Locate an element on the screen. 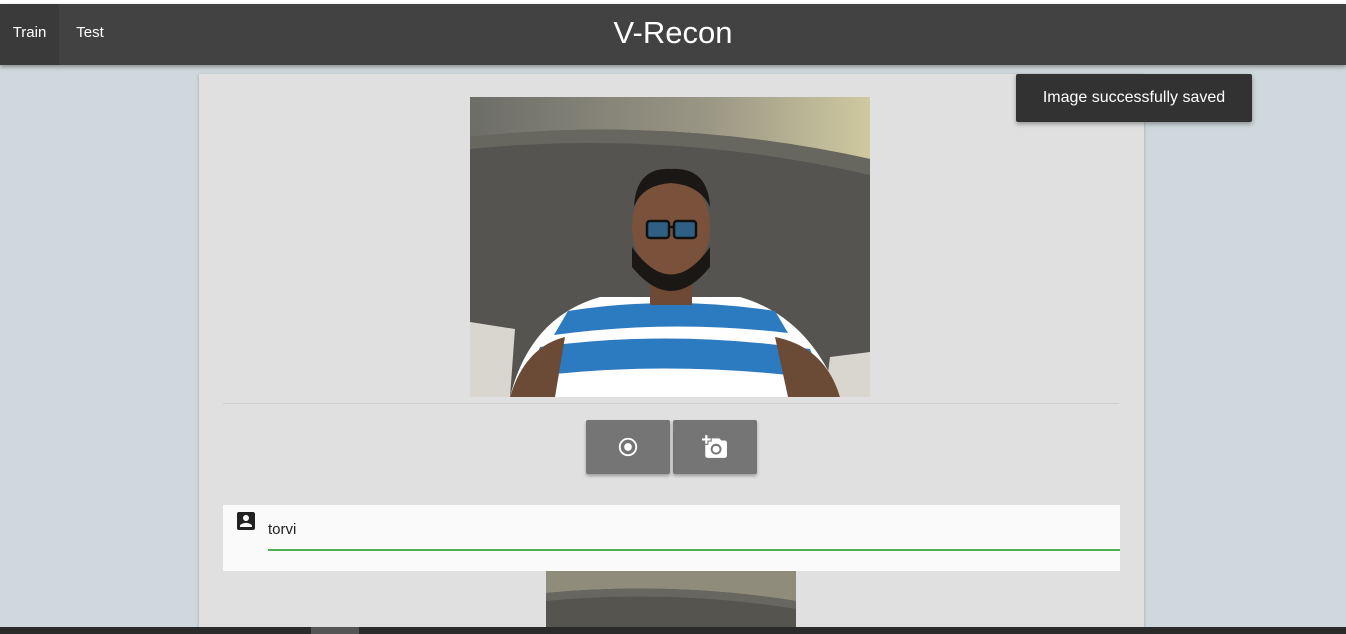 The height and width of the screenshot is (634, 1346). name-field-panel is located at coordinates (671, 538).